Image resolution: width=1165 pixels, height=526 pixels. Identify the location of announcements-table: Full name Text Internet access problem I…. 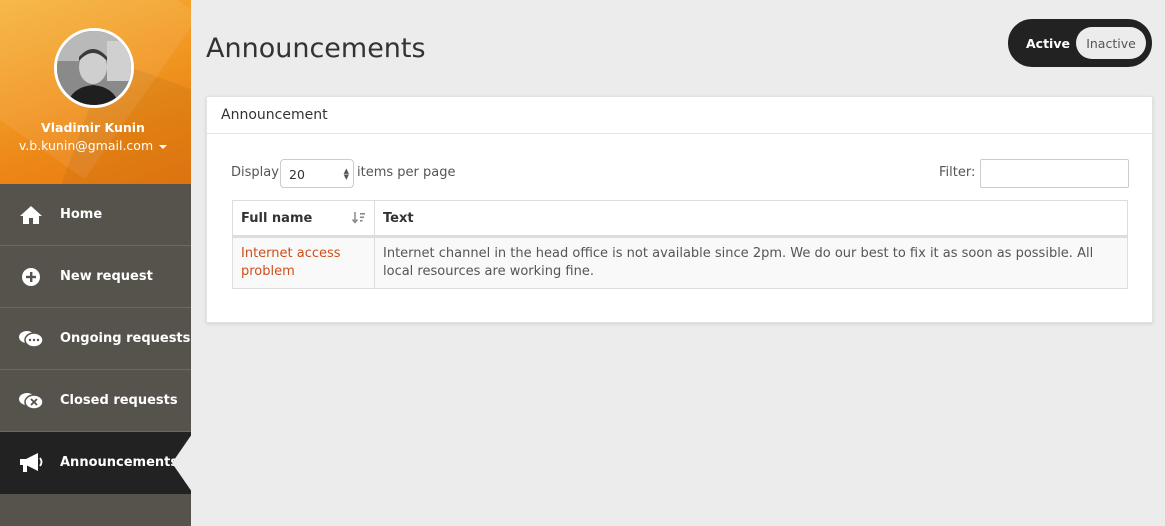
(680, 244).